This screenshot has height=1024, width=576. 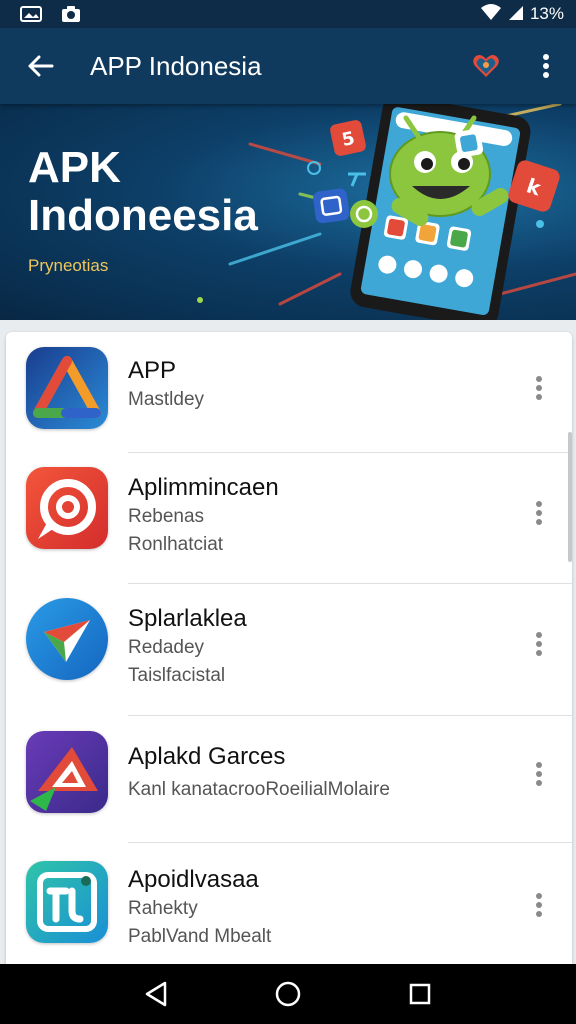 What do you see at coordinates (71, 14) in the screenshot?
I see `camera-icon` at bounding box center [71, 14].